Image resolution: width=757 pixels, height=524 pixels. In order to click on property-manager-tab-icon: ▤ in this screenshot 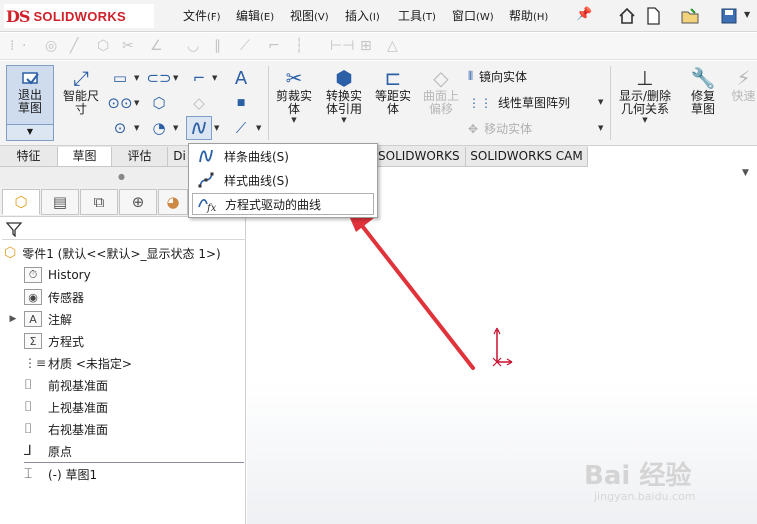, I will do `click(60, 202)`.